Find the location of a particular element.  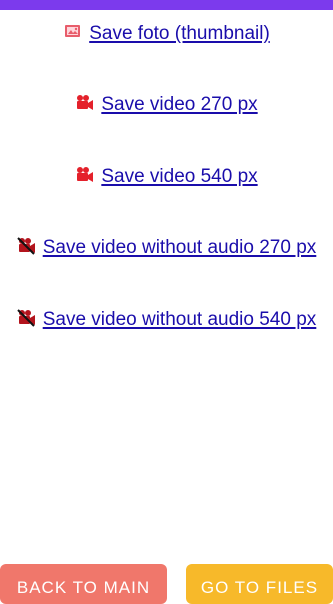

save-video-270-link: Save video 270 px is located at coordinates (166, 105).